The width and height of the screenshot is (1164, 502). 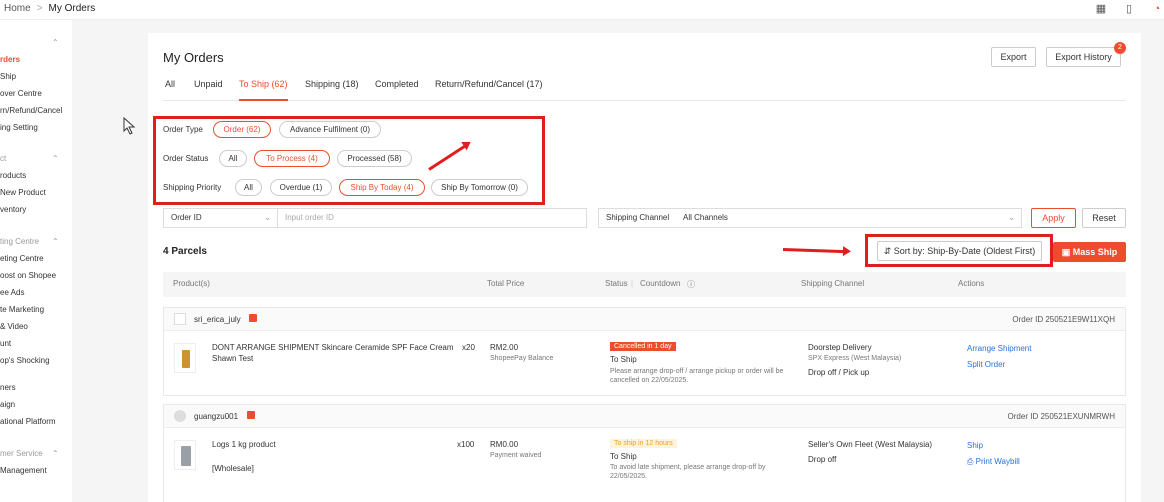 What do you see at coordinates (21, 453) in the screenshot?
I see `sidebar-item: mer Service` at bounding box center [21, 453].